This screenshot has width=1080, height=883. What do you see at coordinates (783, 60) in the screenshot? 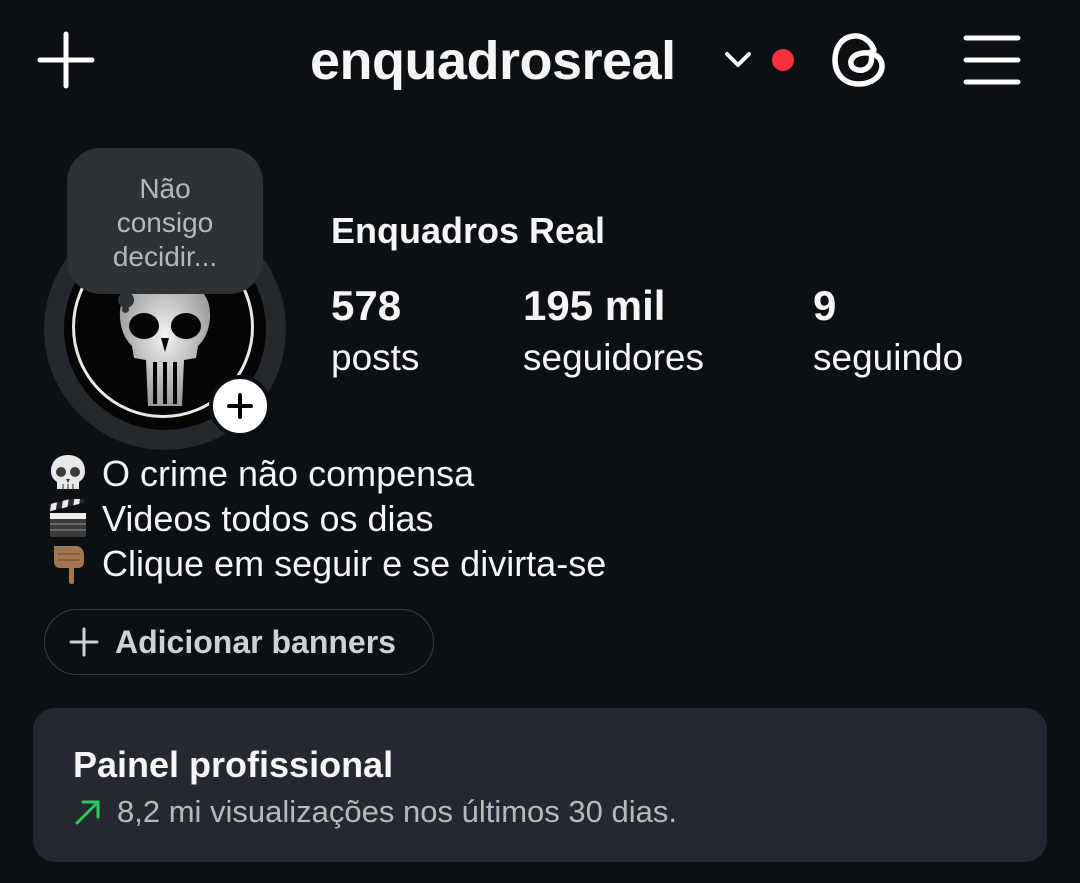
I see `notification-dot` at bounding box center [783, 60].